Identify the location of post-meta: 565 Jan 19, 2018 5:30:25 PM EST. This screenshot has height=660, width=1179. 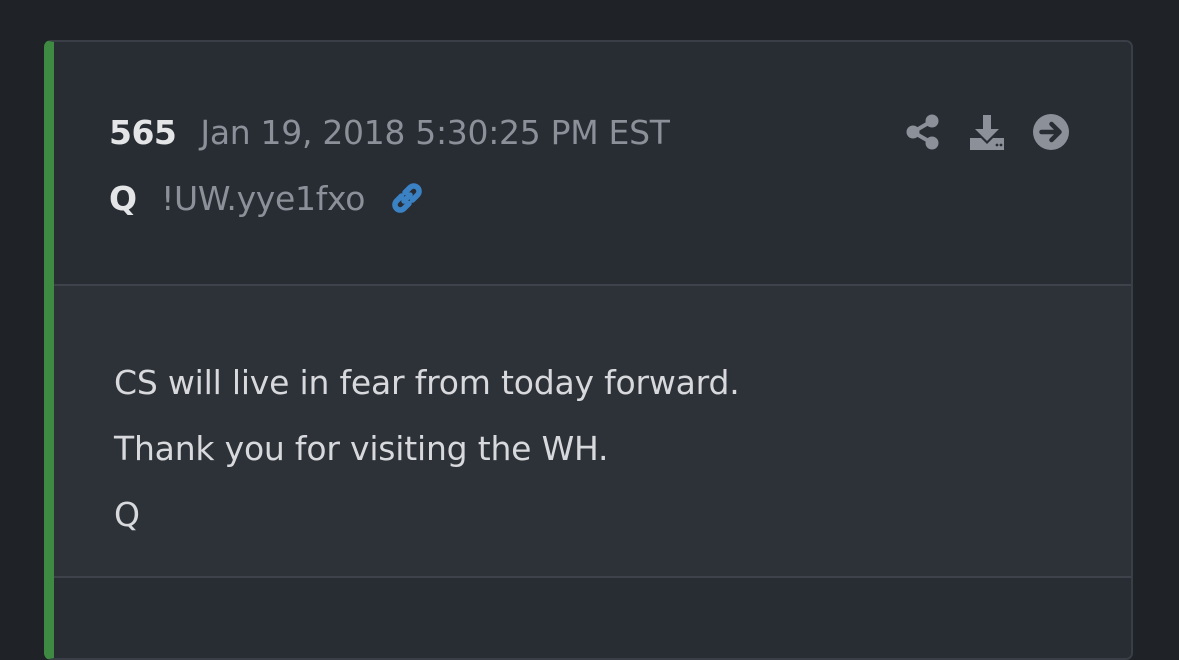
(389, 132).